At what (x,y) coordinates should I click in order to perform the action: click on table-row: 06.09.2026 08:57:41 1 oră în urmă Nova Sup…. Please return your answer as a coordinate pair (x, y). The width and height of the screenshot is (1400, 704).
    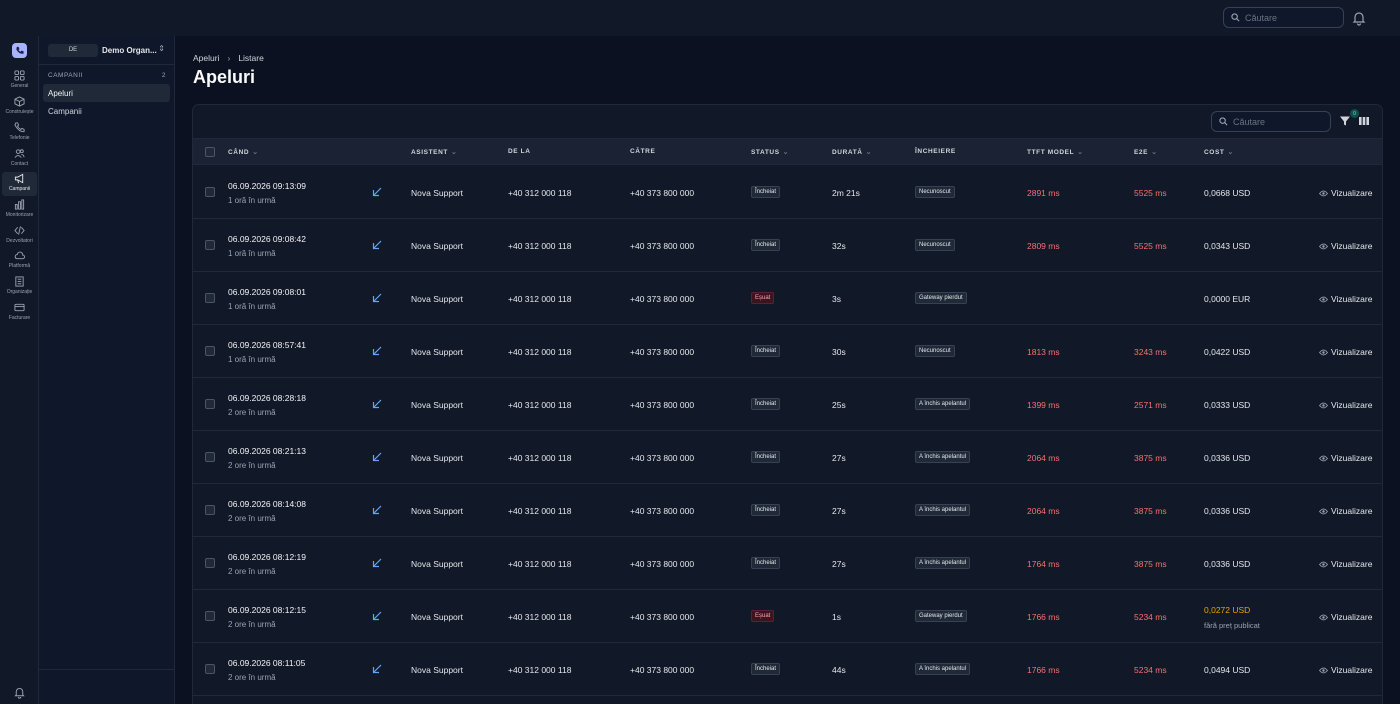
    Looking at the image, I should click on (787, 351).